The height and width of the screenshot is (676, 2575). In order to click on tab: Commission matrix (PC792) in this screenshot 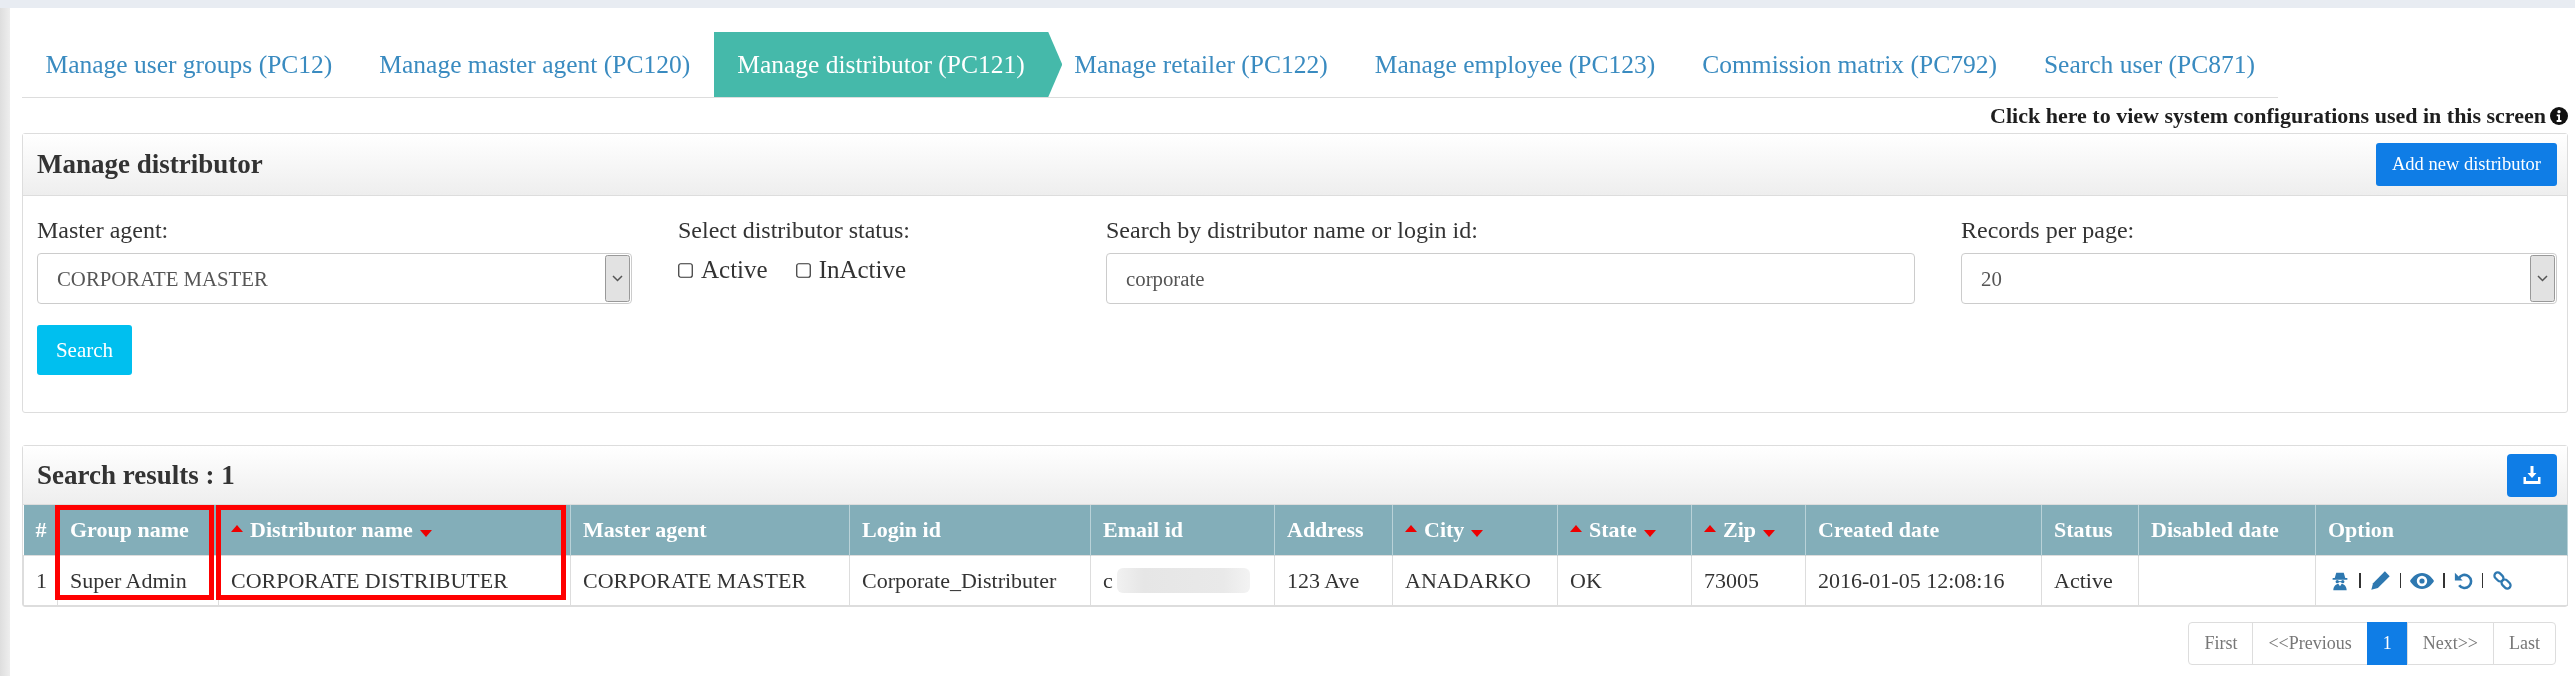, I will do `click(1849, 64)`.